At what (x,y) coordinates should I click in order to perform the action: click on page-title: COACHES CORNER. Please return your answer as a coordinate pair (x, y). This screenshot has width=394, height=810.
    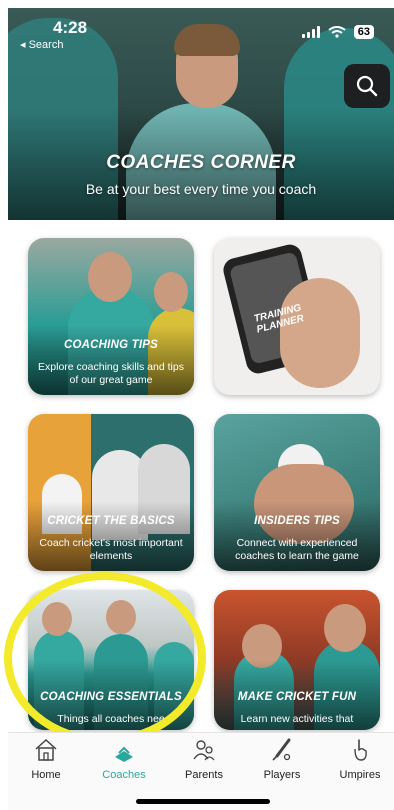
    Looking at the image, I should click on (201, 162).